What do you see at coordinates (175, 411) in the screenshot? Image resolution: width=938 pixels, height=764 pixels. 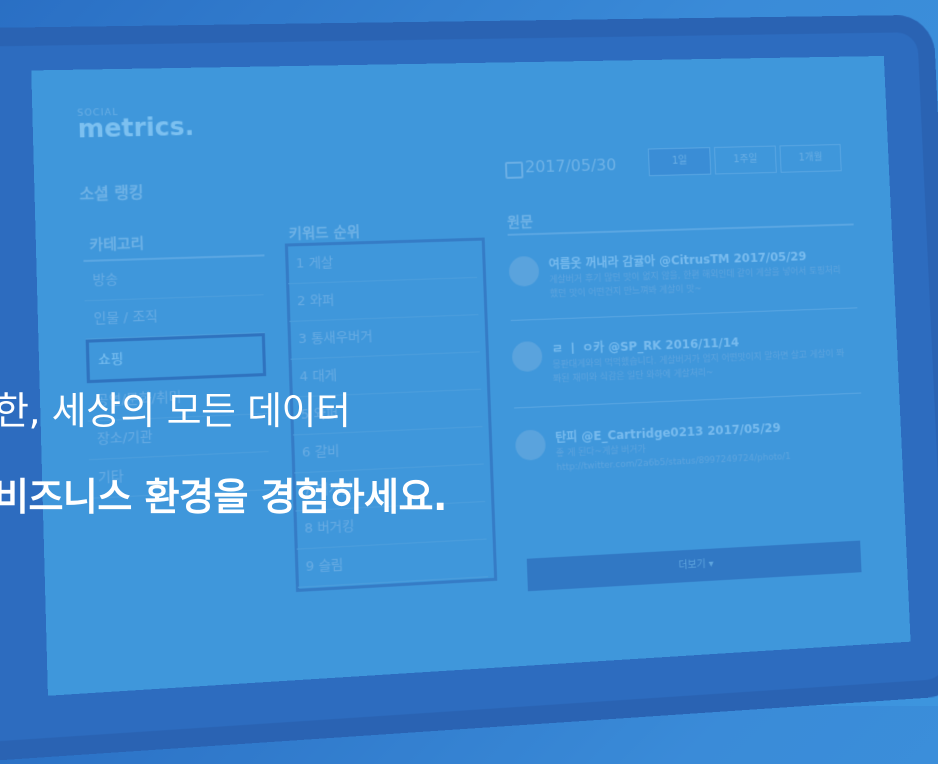 I see `headline-line-1: 한, 세상의 모든 데이터` at bounding box center [175, 411].